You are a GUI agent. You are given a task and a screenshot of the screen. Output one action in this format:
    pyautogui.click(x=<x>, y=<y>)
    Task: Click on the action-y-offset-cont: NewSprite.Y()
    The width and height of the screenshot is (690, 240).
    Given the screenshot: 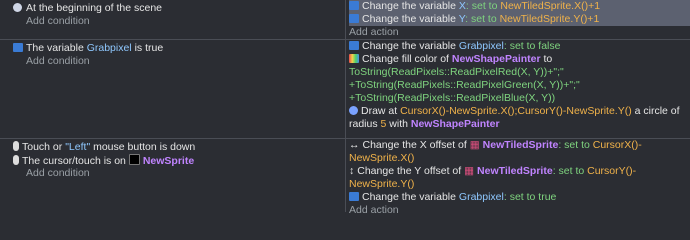 What is the action you would take?
    pyautogui.click(x=519, y=184)
    